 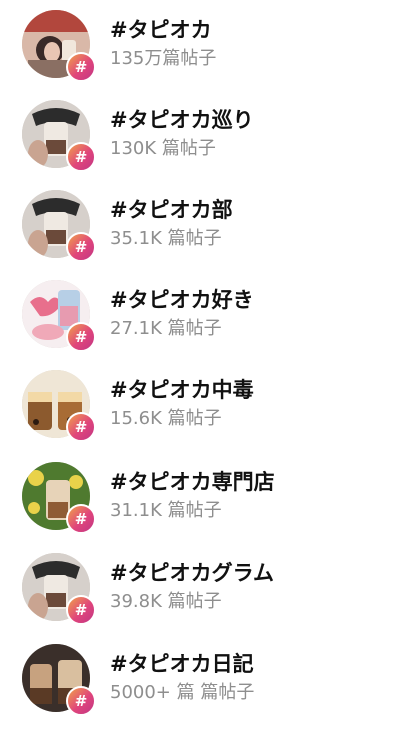 What do you see at coordinates (182, 299) in the screenshot?
I see `hashtag-name: #タピオカ好き` at bounding box center [182, 299].